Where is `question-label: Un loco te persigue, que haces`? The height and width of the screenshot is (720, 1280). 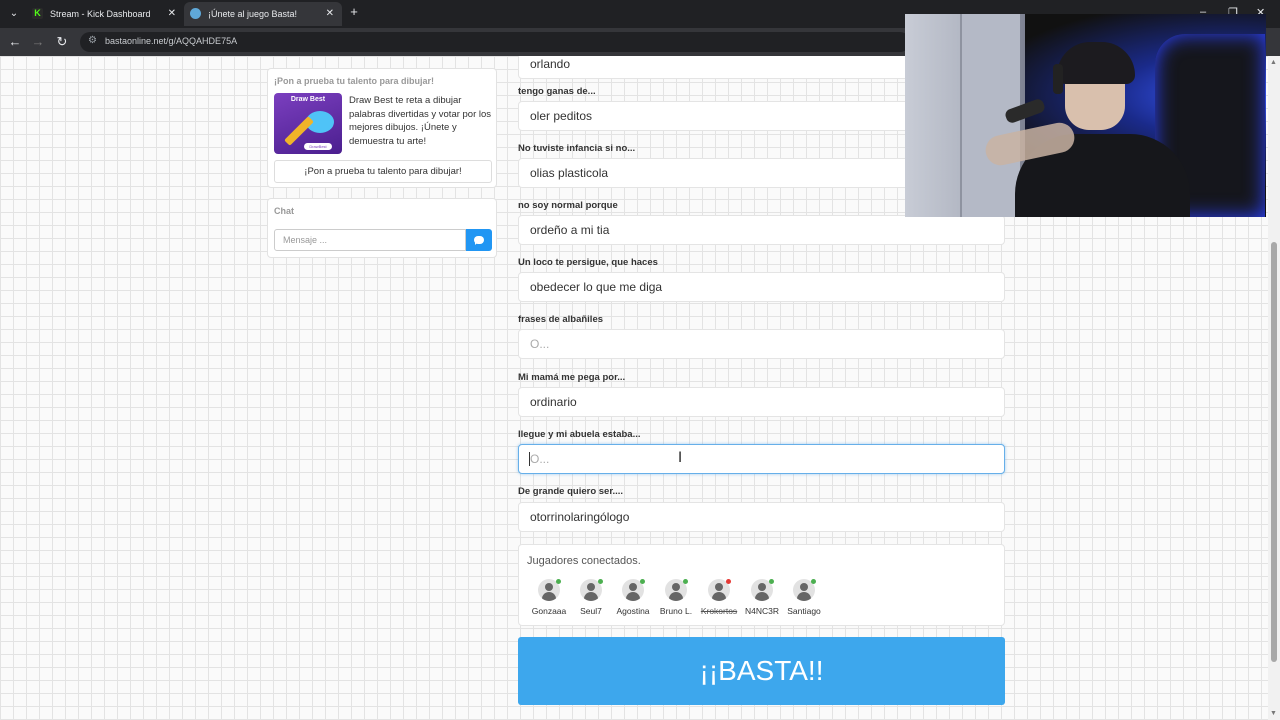 question-label: Un loco te persigue, que haces is located at coordinates (588, 262).